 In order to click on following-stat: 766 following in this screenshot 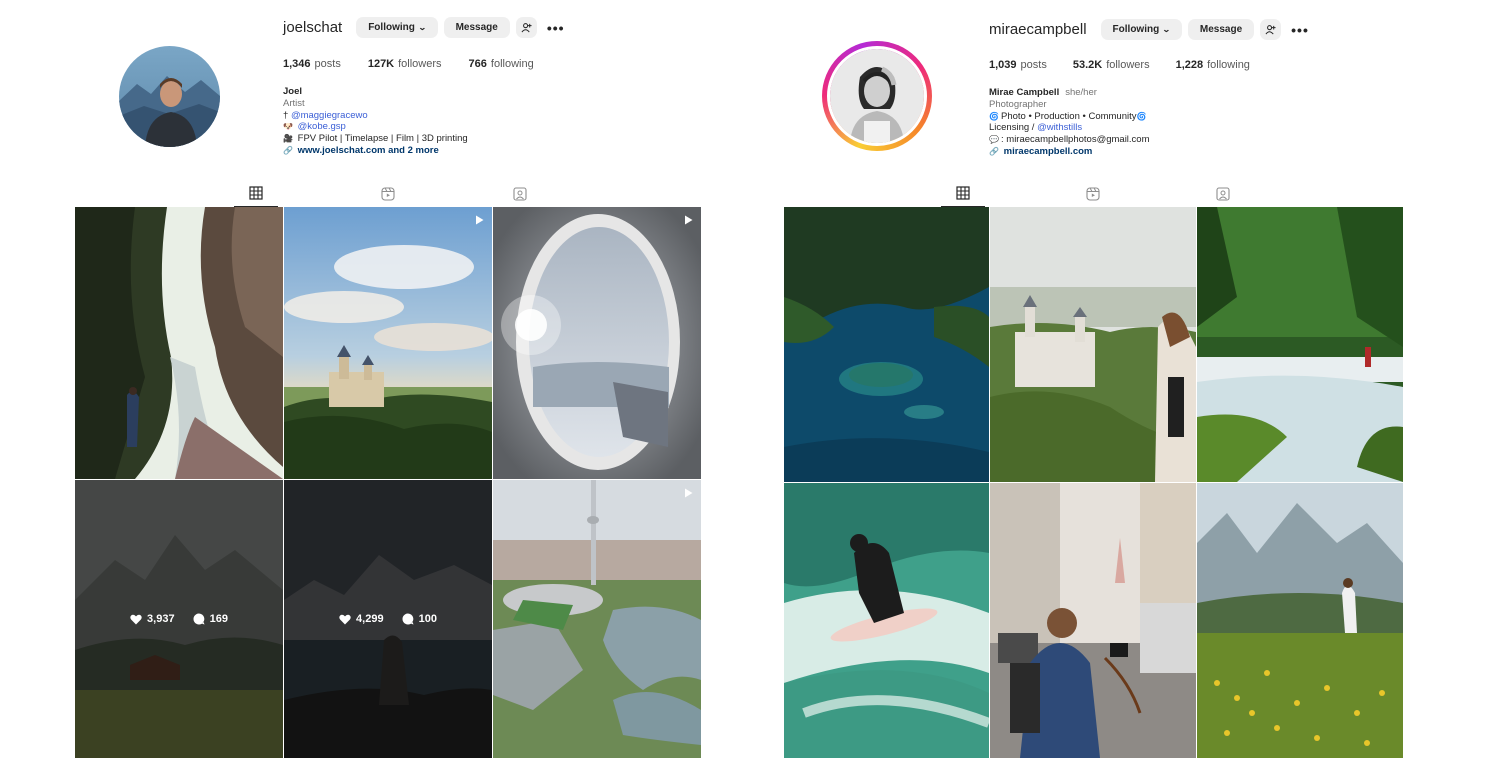, I will do `click(501, 64)`.